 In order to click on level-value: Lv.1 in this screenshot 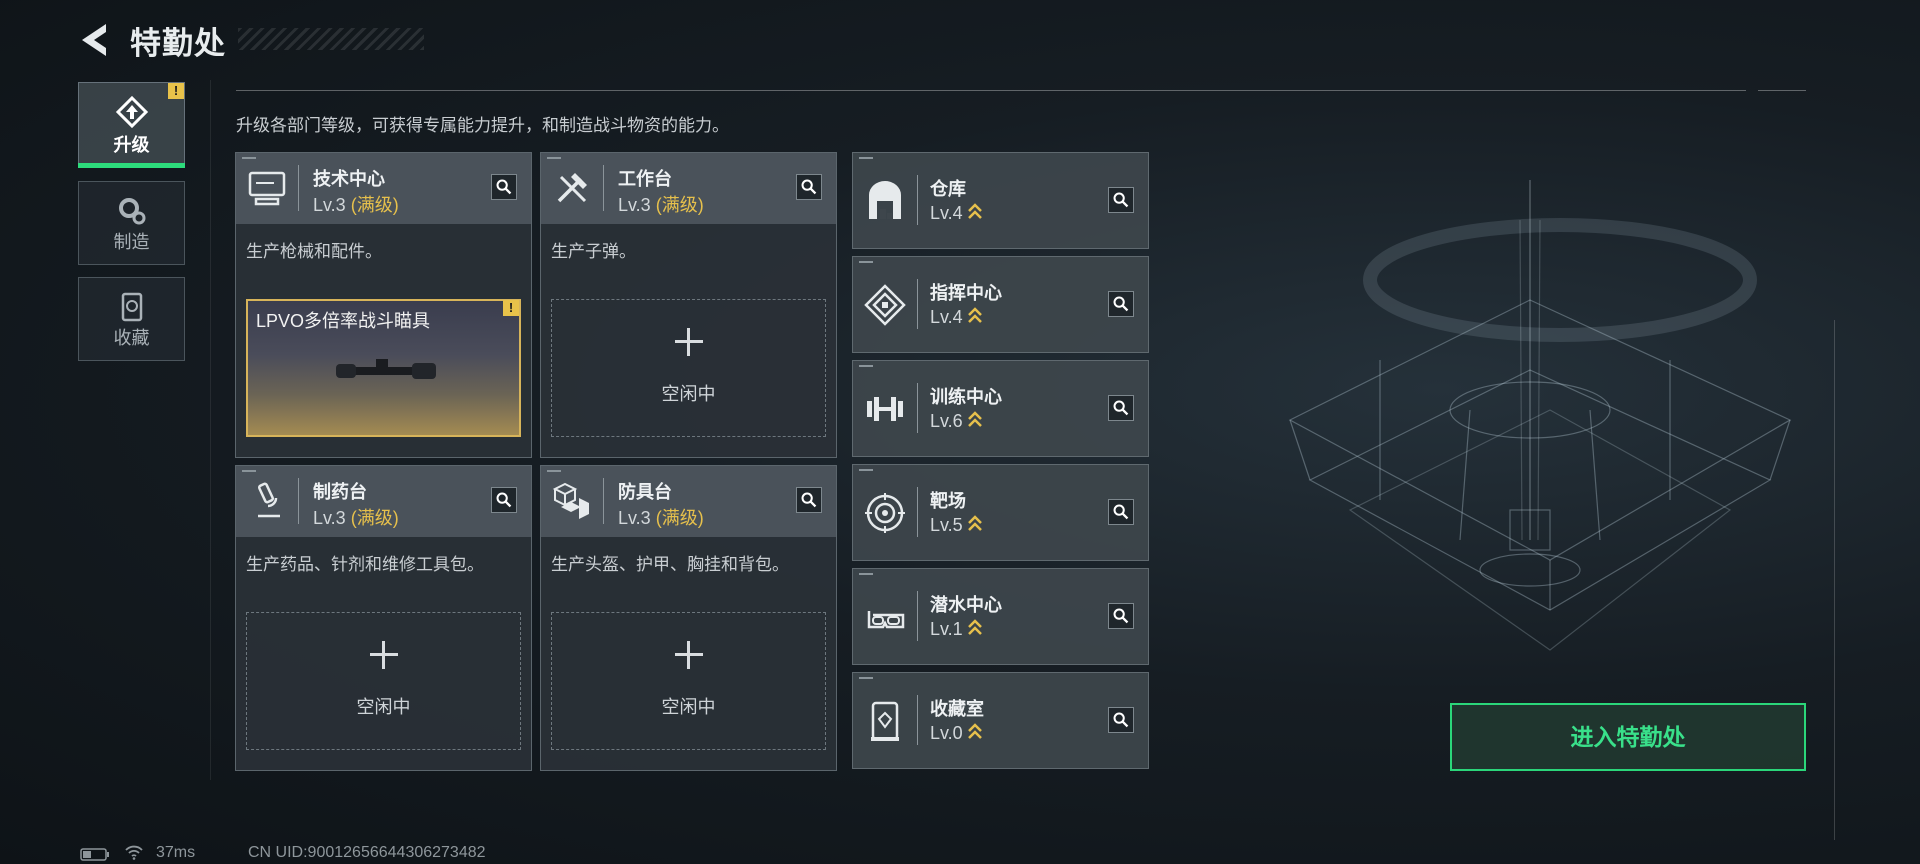, I will do `click(946, 629)`.